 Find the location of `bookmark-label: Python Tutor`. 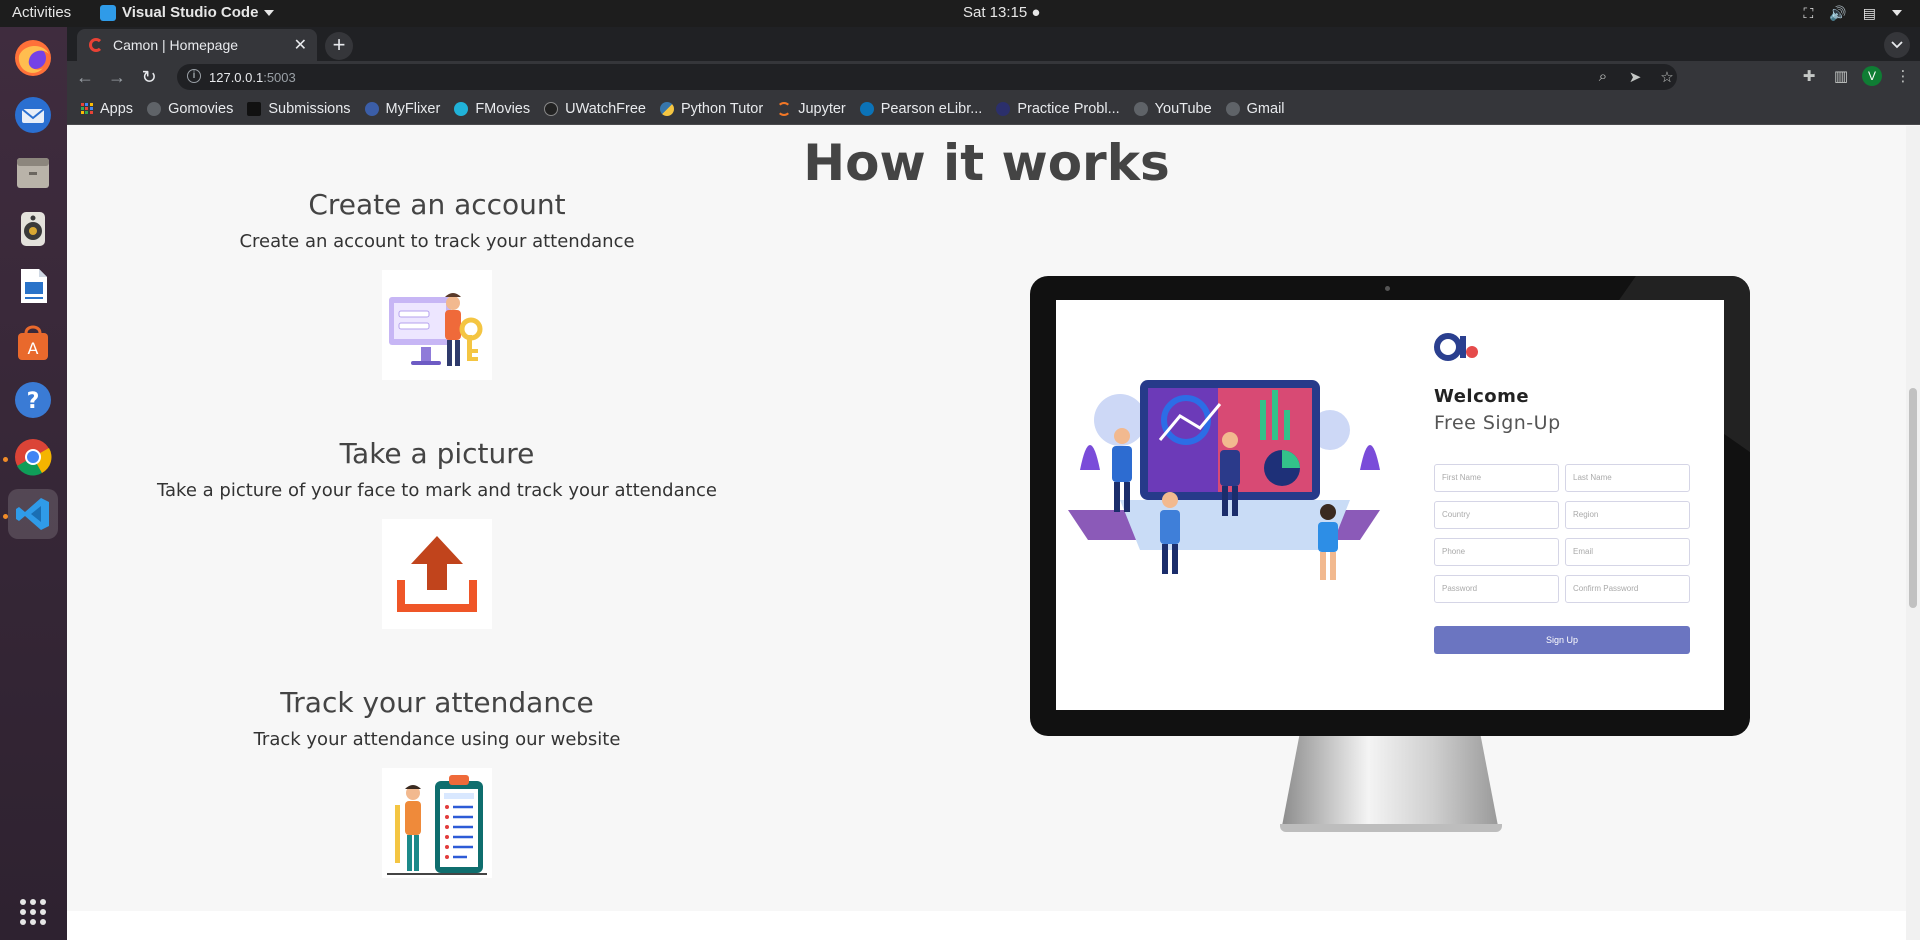

bookmark-label: Python Tutor is located at coordinates (722, 108).